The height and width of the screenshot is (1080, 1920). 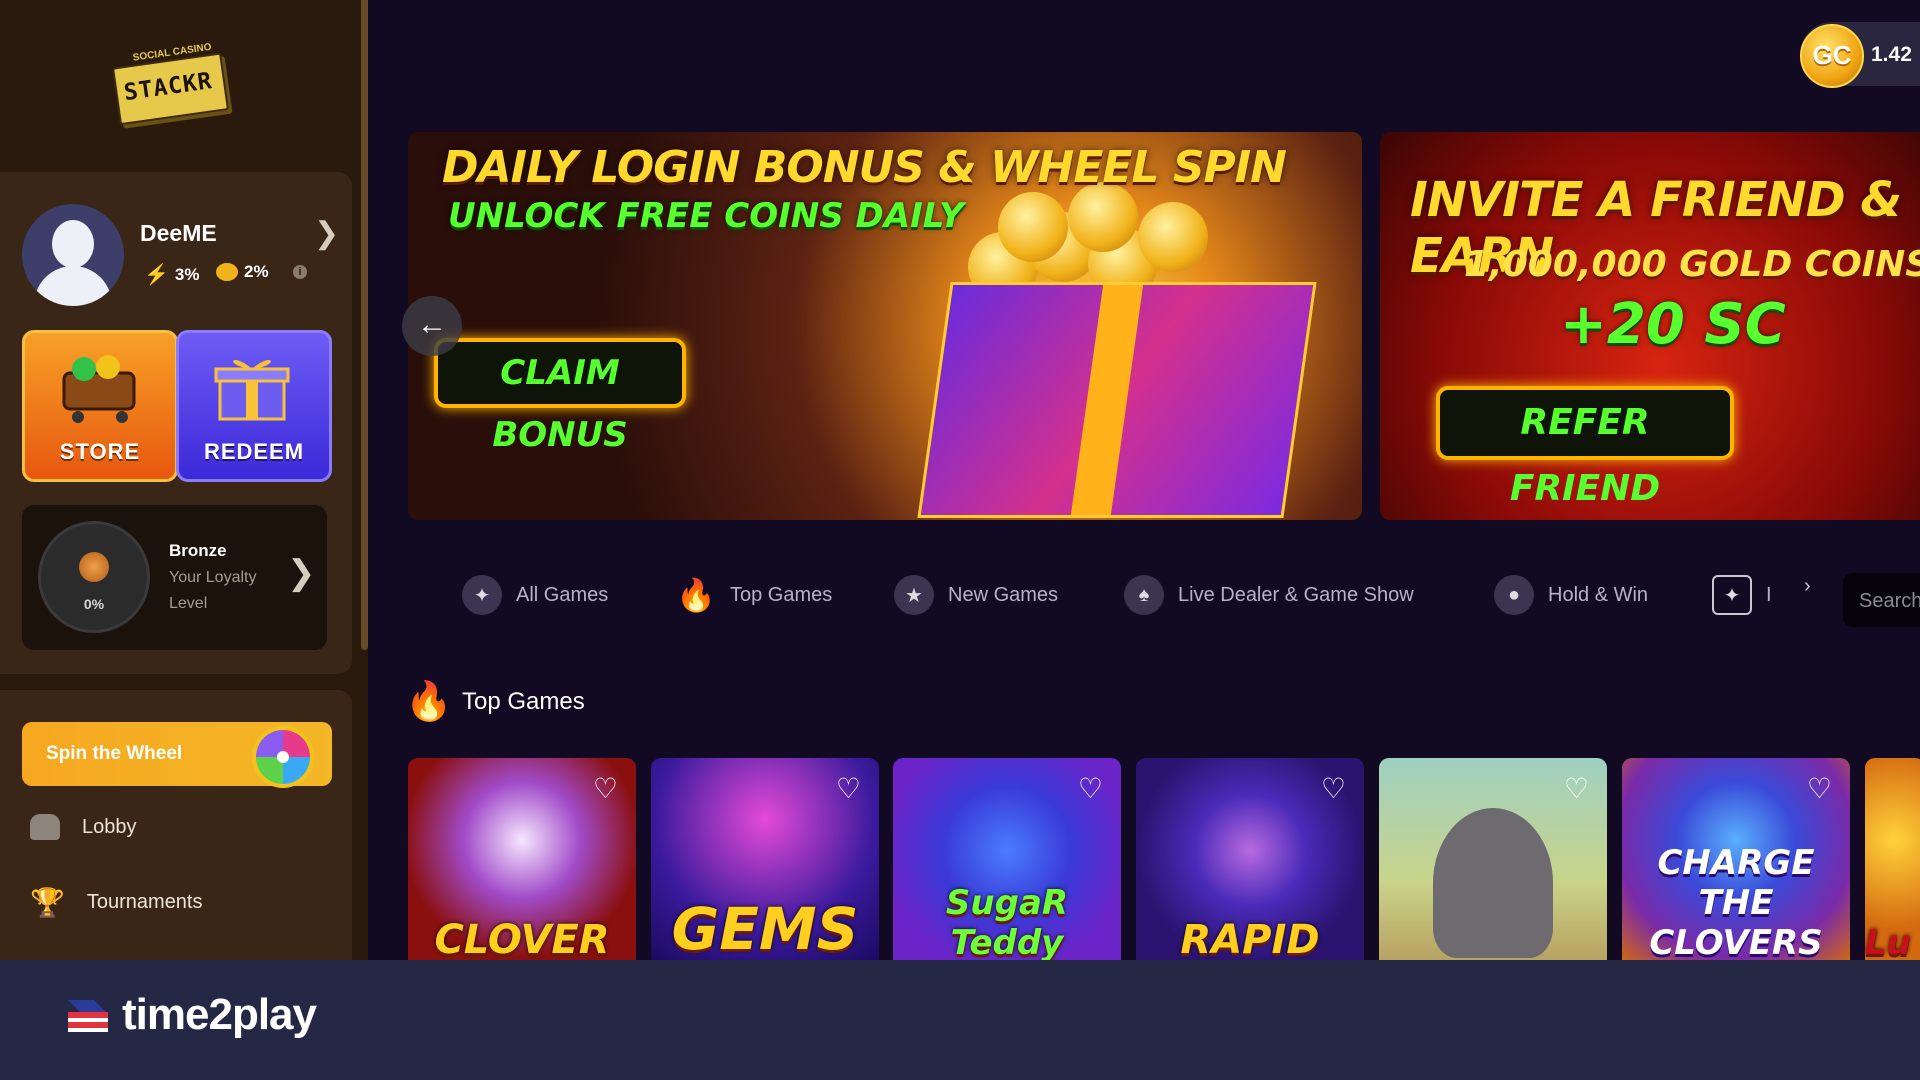 I want to click on sidebar-item-lobby: Lobby, so click(x=83, y=827).